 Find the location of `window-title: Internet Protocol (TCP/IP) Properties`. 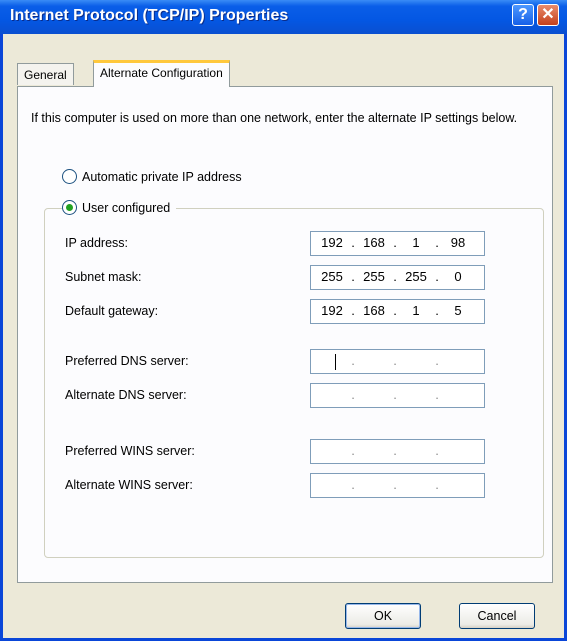

window-title: Internet Protocol (TCP/IP) Properties is located at coordinates (149, 15).